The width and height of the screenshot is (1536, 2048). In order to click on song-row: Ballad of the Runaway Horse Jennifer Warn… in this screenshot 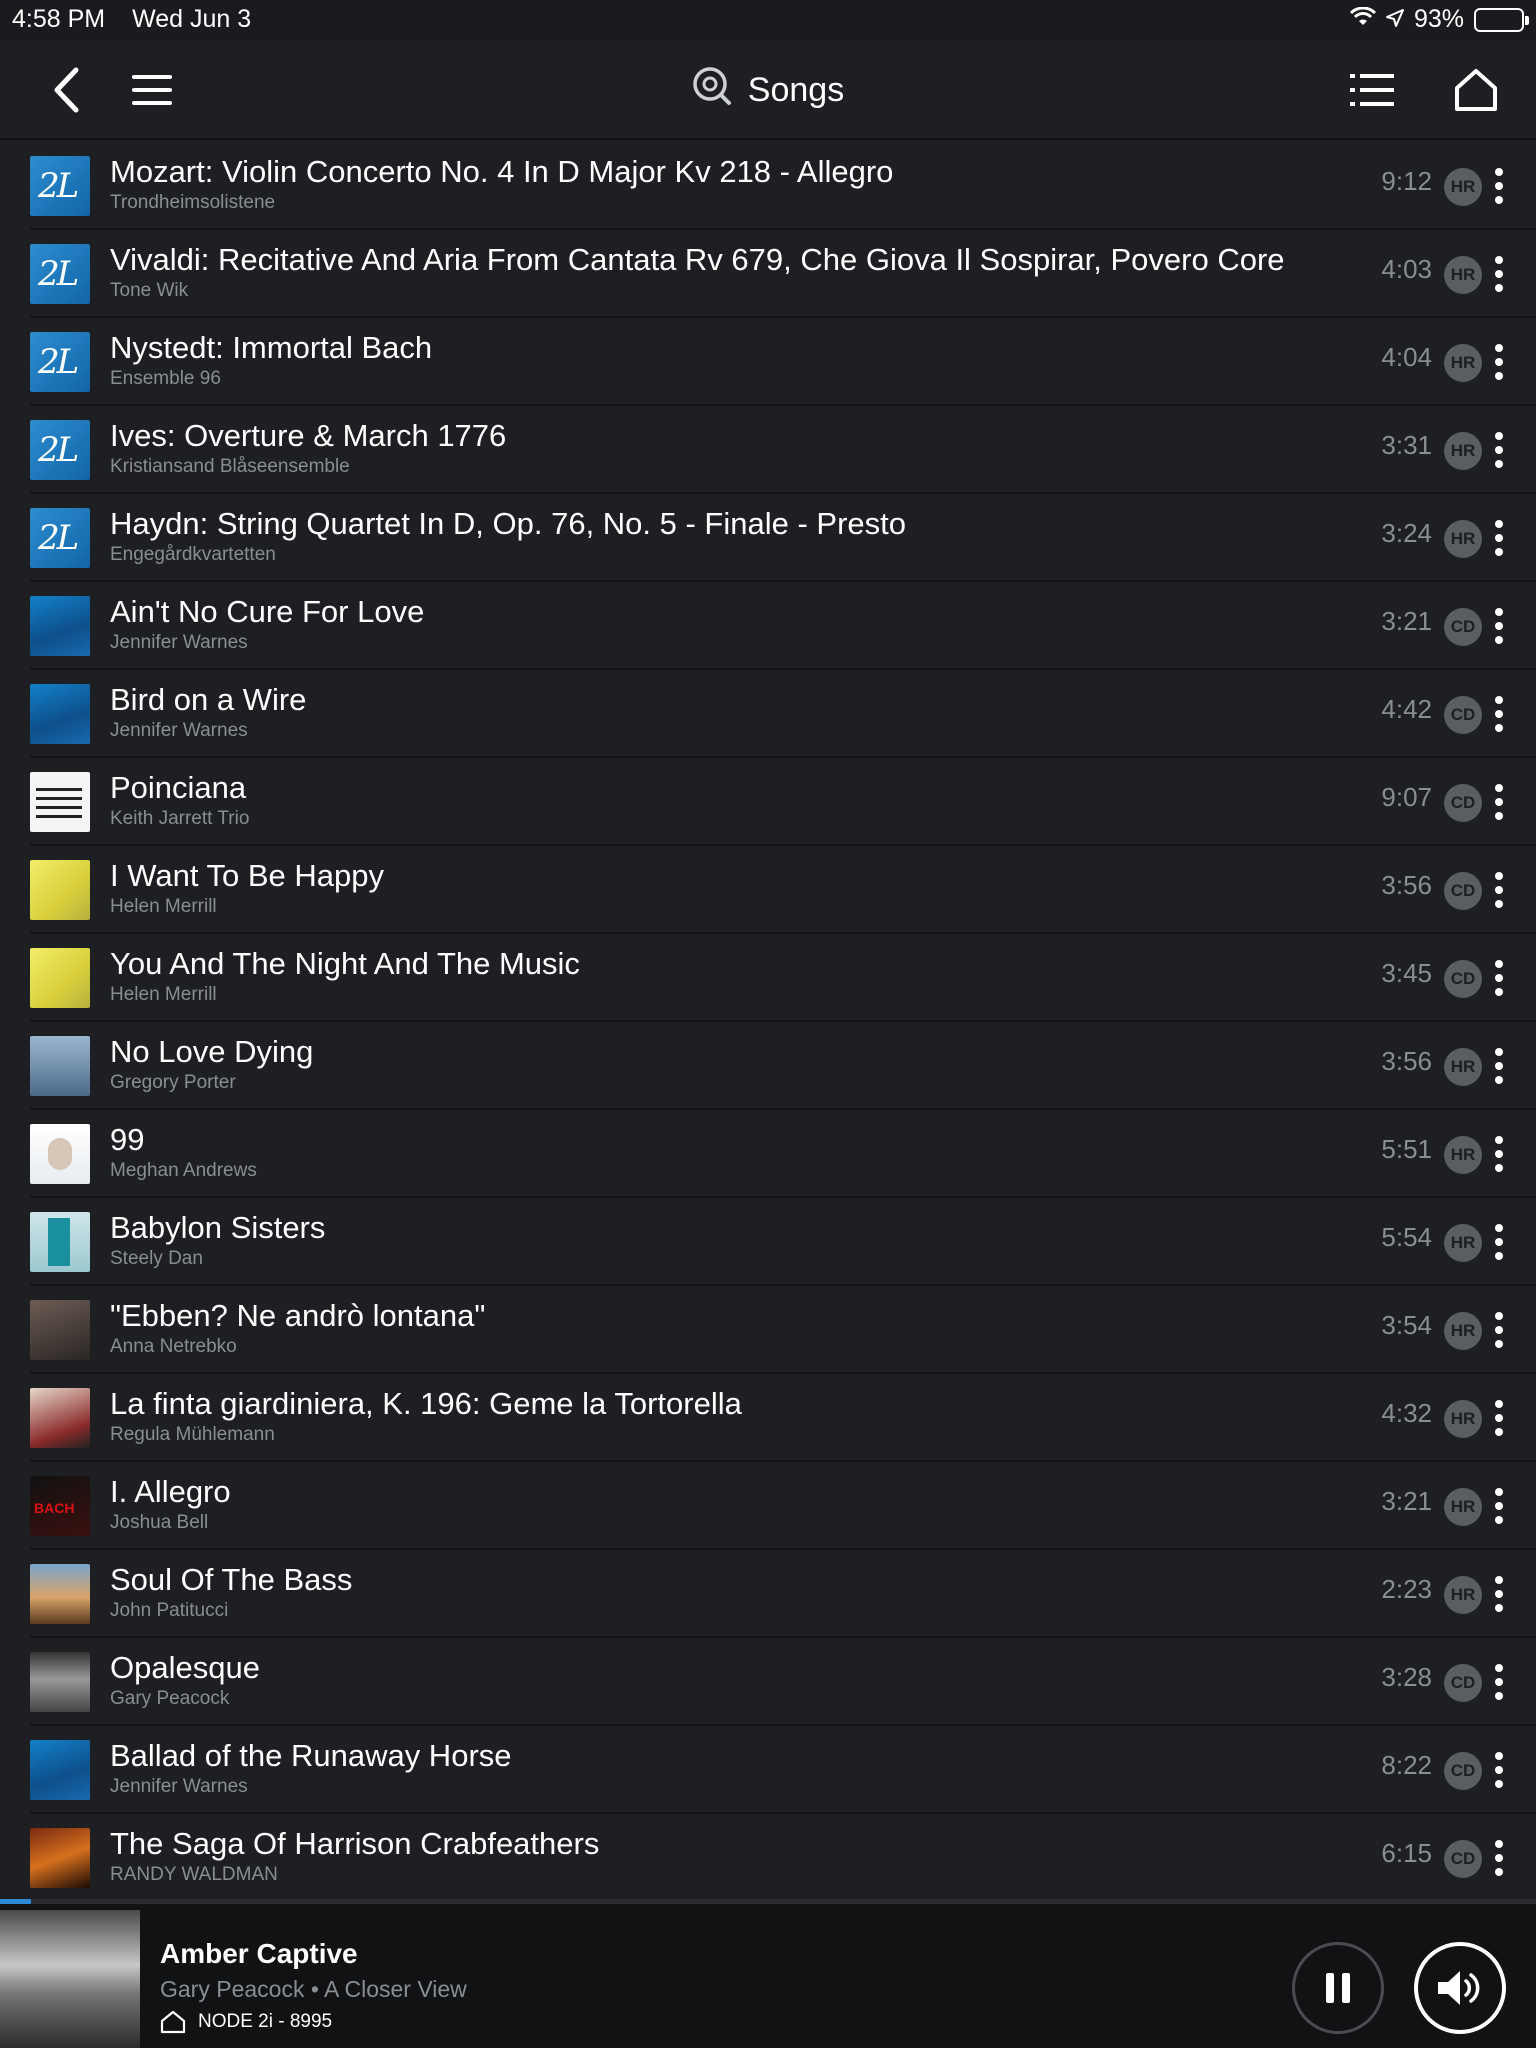, I will do `click(768, 1770)`.